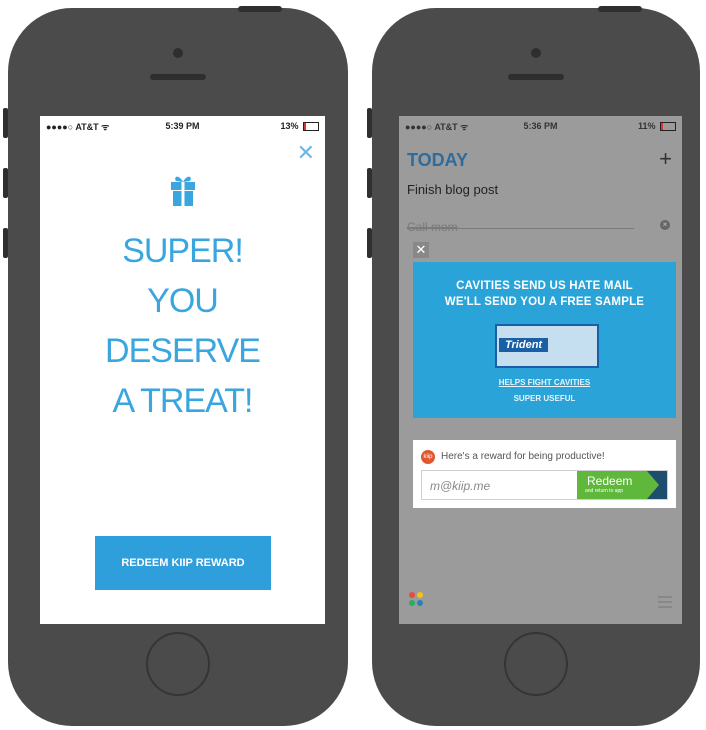 The width and height of the screenshot is (706, 730). Describe the element at coordinates (544, 302) in the screenshot. I see `ad-headline-line-2: WE'LL SEND YOU A FREE SAMPLE` at that location.